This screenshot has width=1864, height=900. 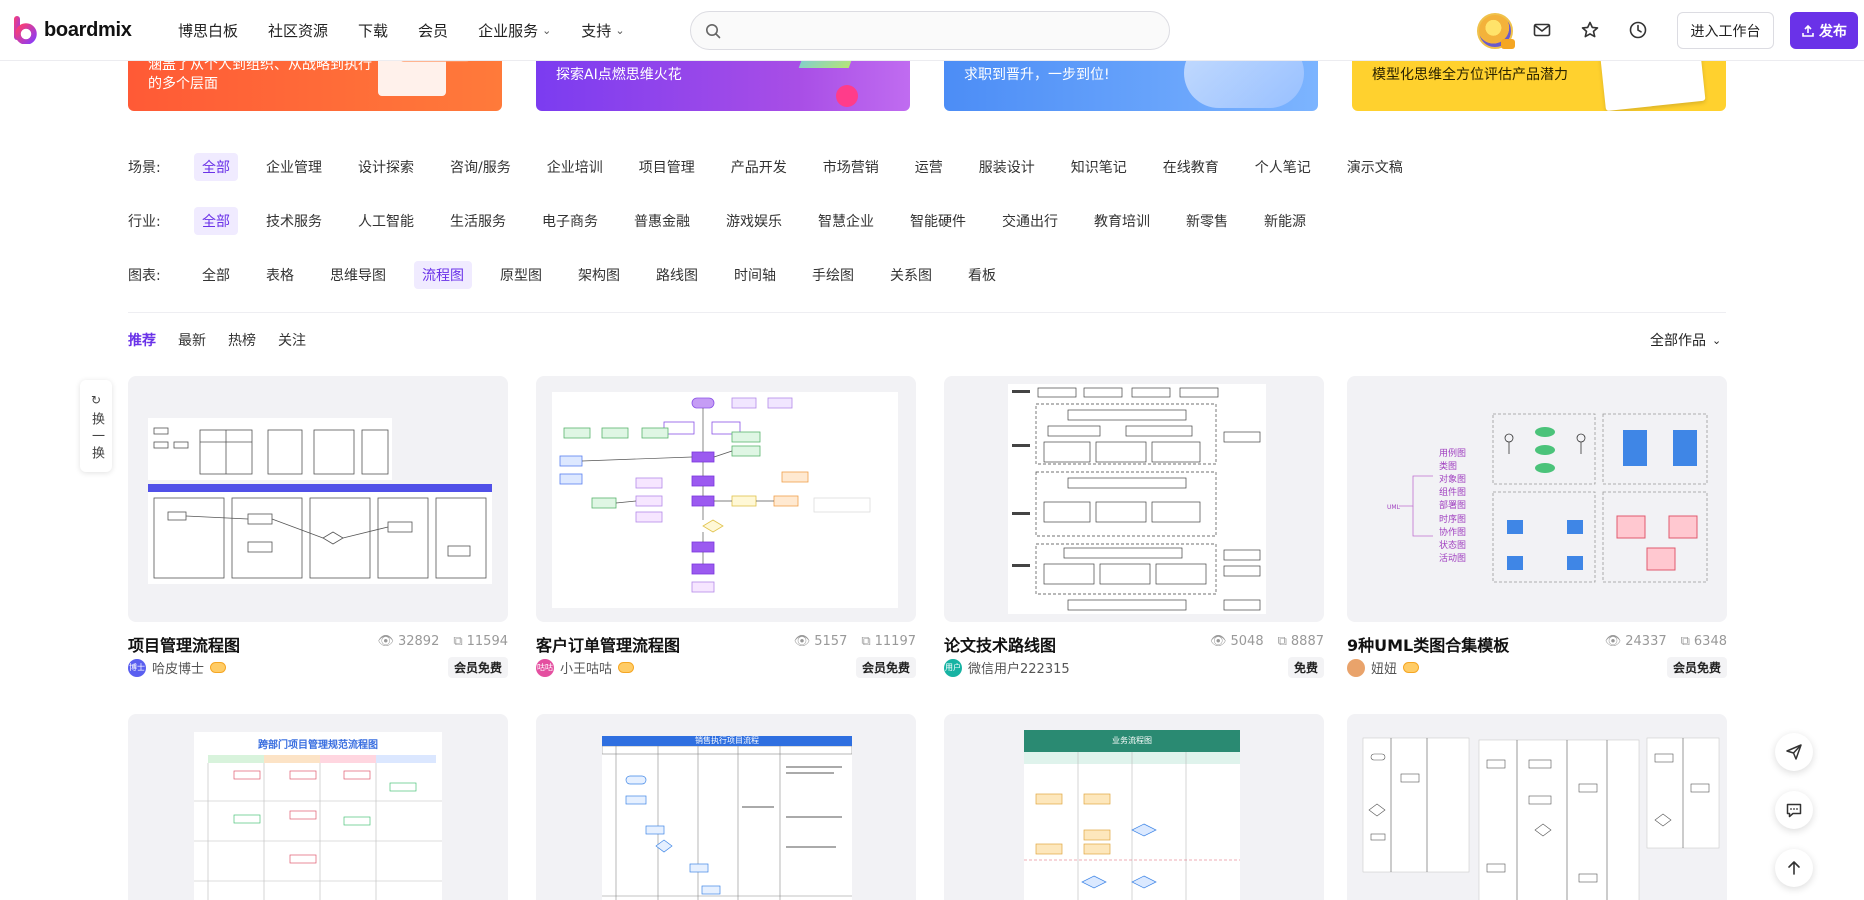 I want to click on filter-chip: 项目管理, so click(x=667, y=167).